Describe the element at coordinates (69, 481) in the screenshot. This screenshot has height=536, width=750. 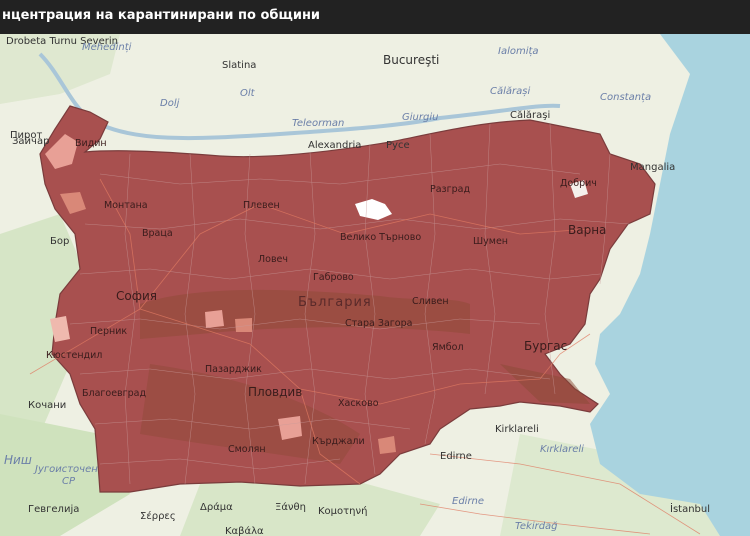
I see `region-label: CP` at that location.